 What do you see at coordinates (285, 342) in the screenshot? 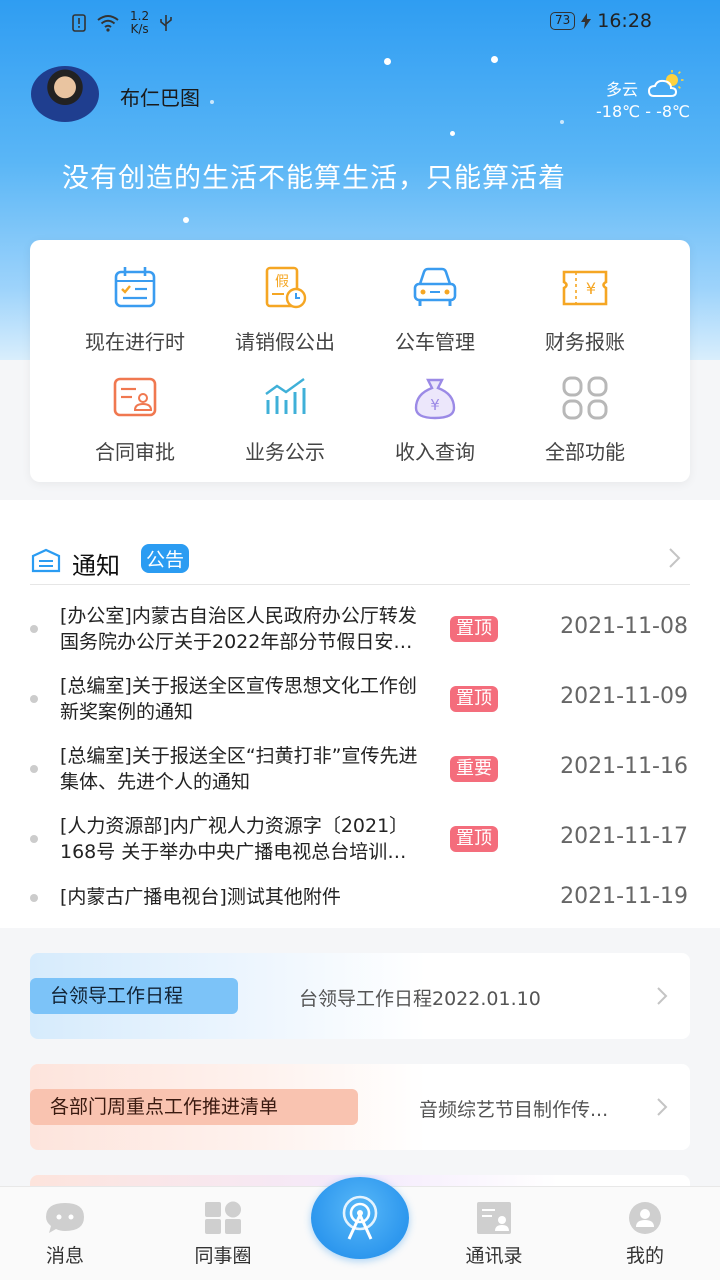
I see `func-label: 请销假公出` at bounding box center [285, 342].